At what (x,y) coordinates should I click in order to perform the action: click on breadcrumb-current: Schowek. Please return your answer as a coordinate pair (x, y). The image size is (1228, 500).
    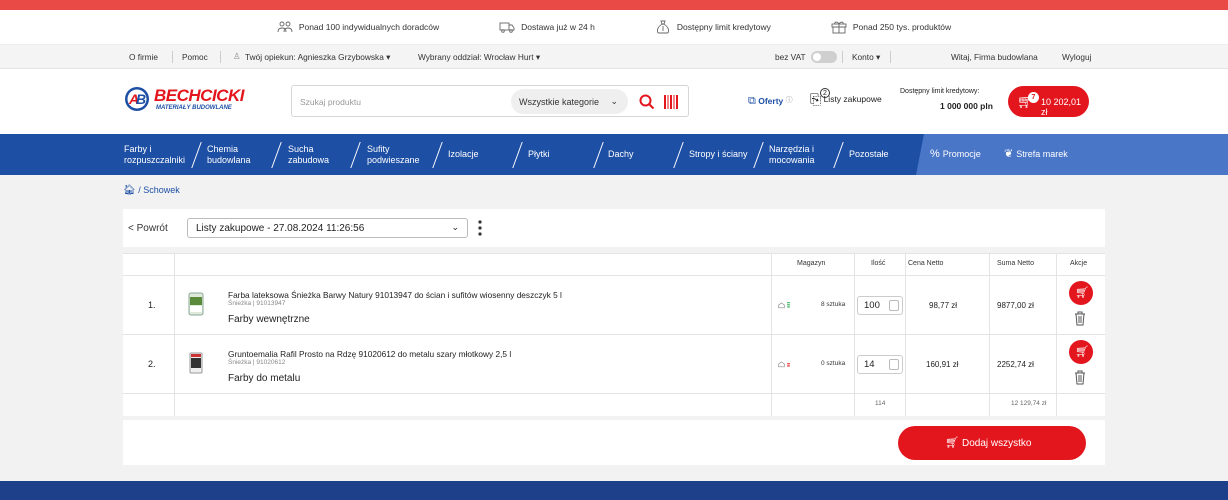
    Looking at the image, I should click on (161, 190).